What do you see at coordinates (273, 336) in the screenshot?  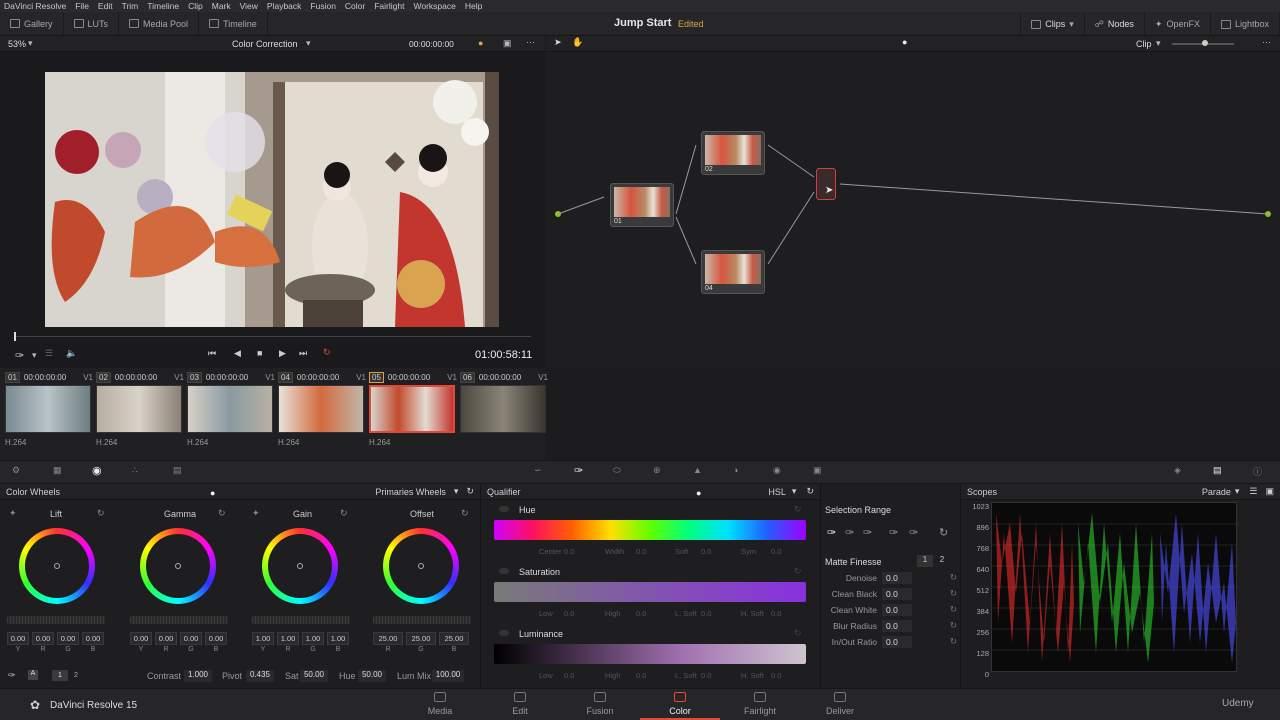 I see `scrub-bar` at bounding box center [273, 336].